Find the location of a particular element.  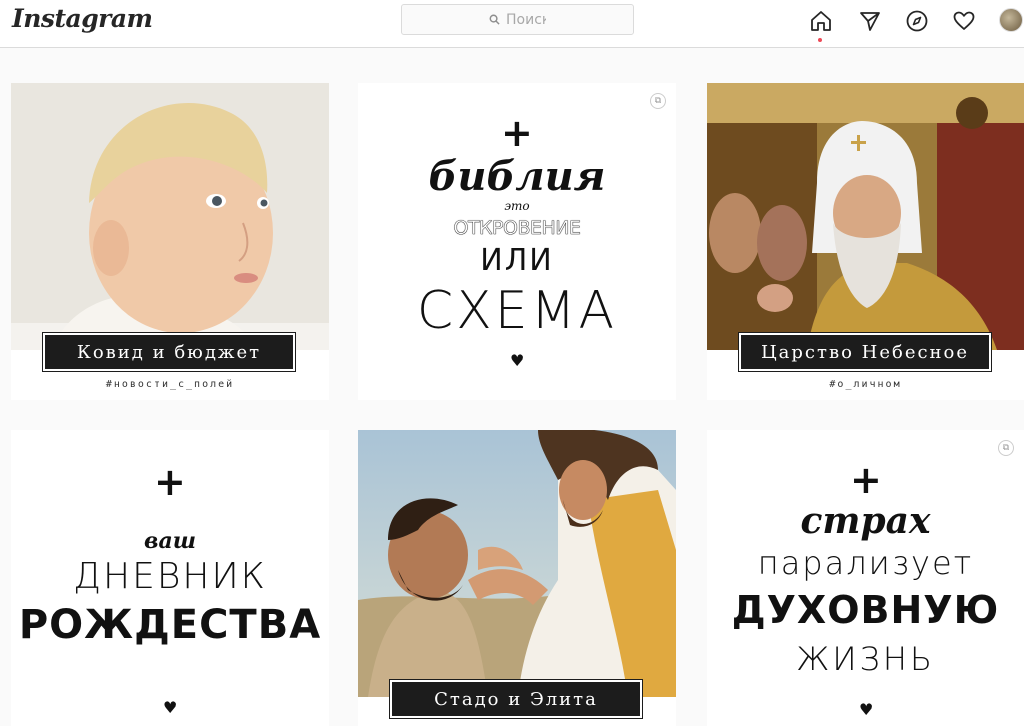

activity-heart-icon is located at coordinates (964, 21).